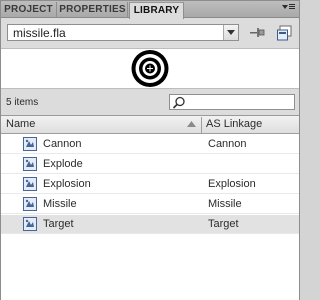  I want to click on sort-ascending-icon, so click(191, 124).